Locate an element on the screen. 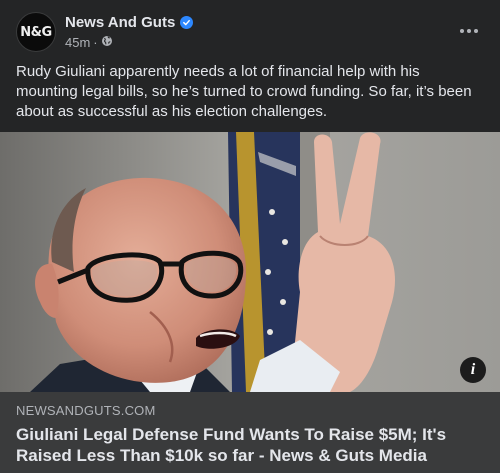 This screenshot has width=500, height=473. link-domain: NEWSANDGUTS.COM is located at coordinates (86, 410).